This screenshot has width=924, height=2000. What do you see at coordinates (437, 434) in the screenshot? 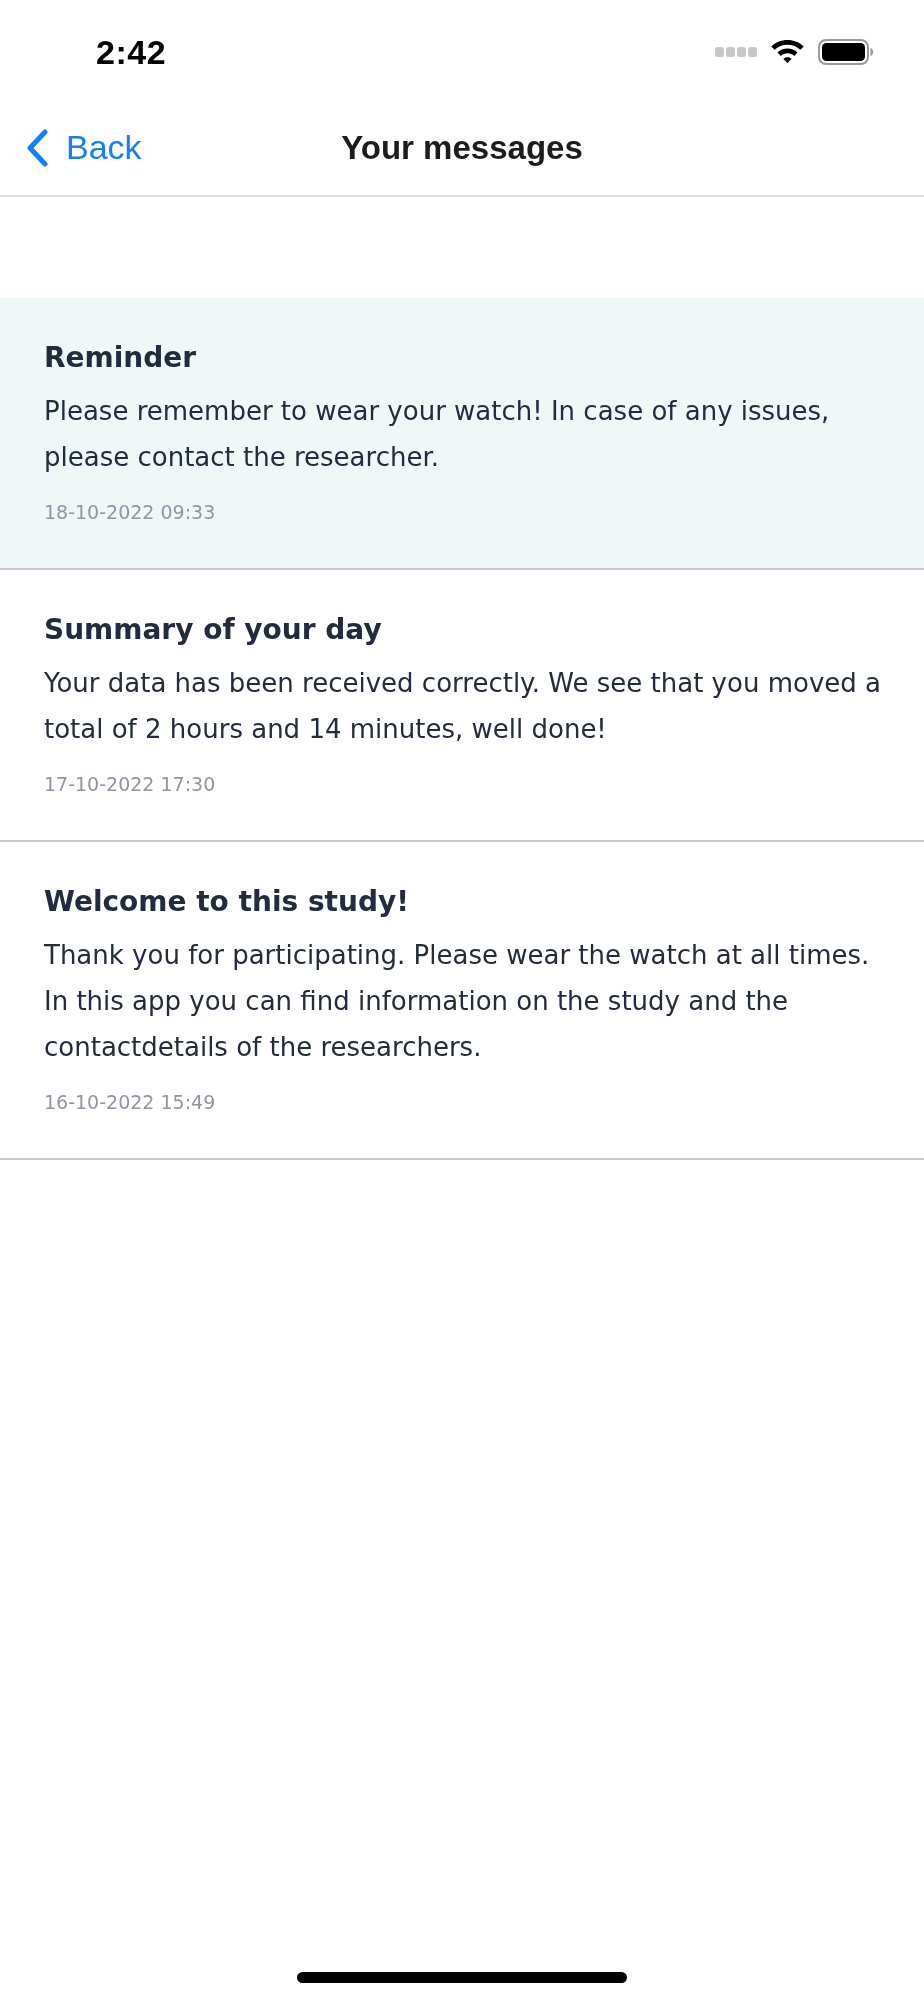
I see `message-body: Please remember to wear your watch! In case of any issues, please contact the researcher.` at bounding box center [437, 434].